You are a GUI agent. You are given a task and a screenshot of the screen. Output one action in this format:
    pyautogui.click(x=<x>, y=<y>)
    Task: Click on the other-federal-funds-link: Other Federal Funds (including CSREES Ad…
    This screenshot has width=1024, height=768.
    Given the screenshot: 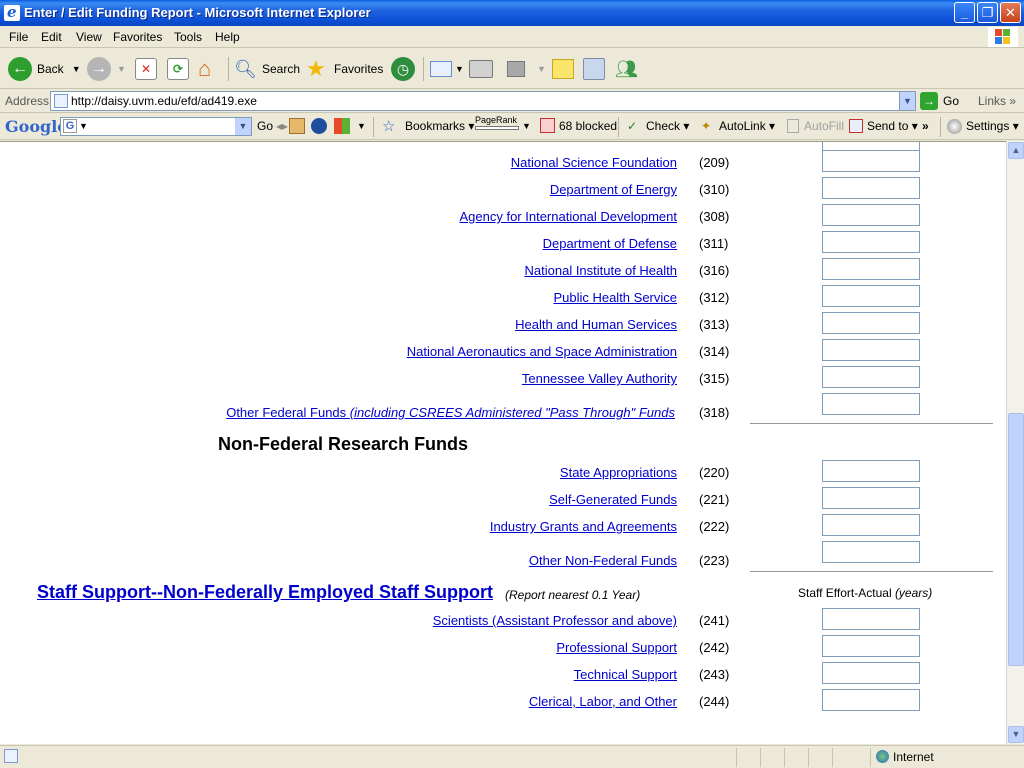 What is the action you would take?
    pyautogui.click(x=450, y=412)
    